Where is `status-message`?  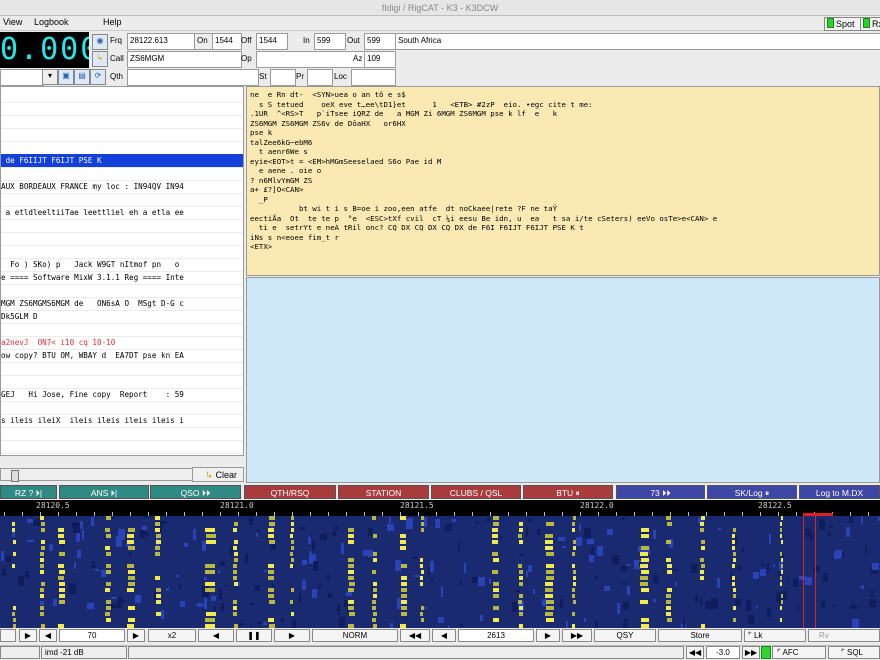 status-message is located at coordinates (406, 652).